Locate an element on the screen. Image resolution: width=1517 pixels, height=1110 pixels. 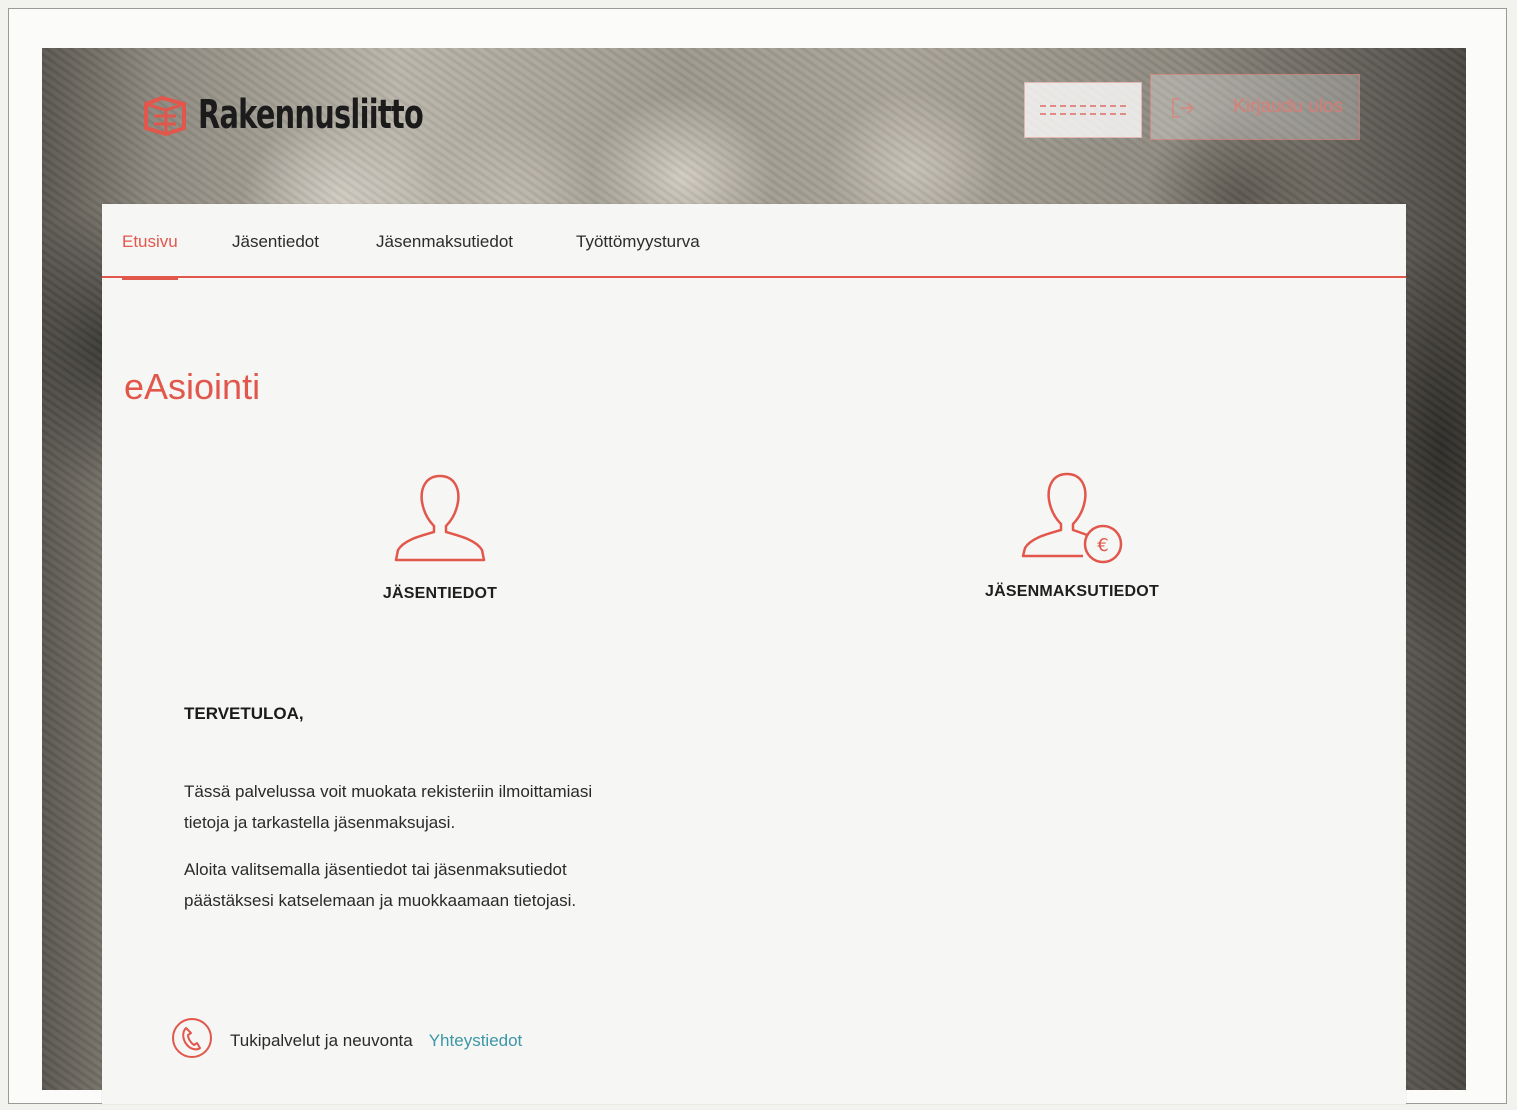
tab-tyottomyysturva: Työttömyysturva is located at coordinates (638, 242).